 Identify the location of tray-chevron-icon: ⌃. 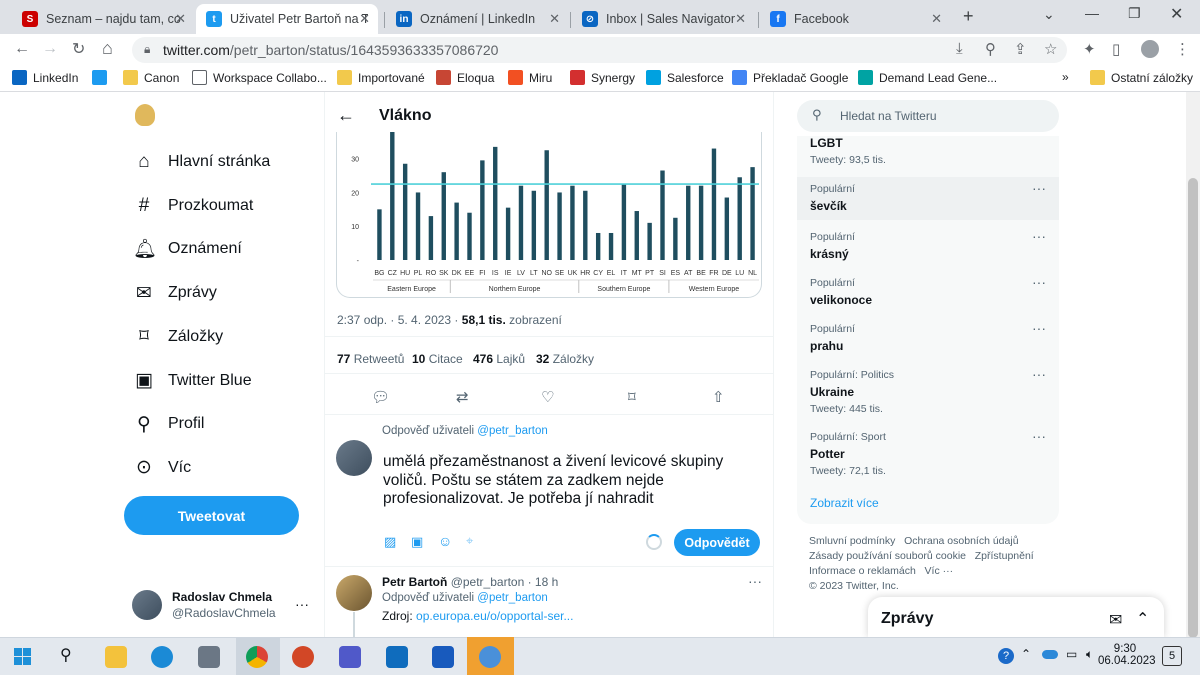
(1026, 654).